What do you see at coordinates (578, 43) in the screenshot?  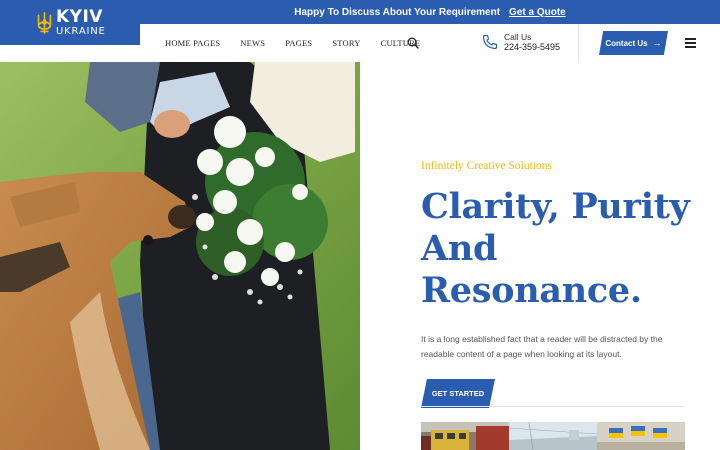 I see `header-divider` at bounding box center [578, 43].